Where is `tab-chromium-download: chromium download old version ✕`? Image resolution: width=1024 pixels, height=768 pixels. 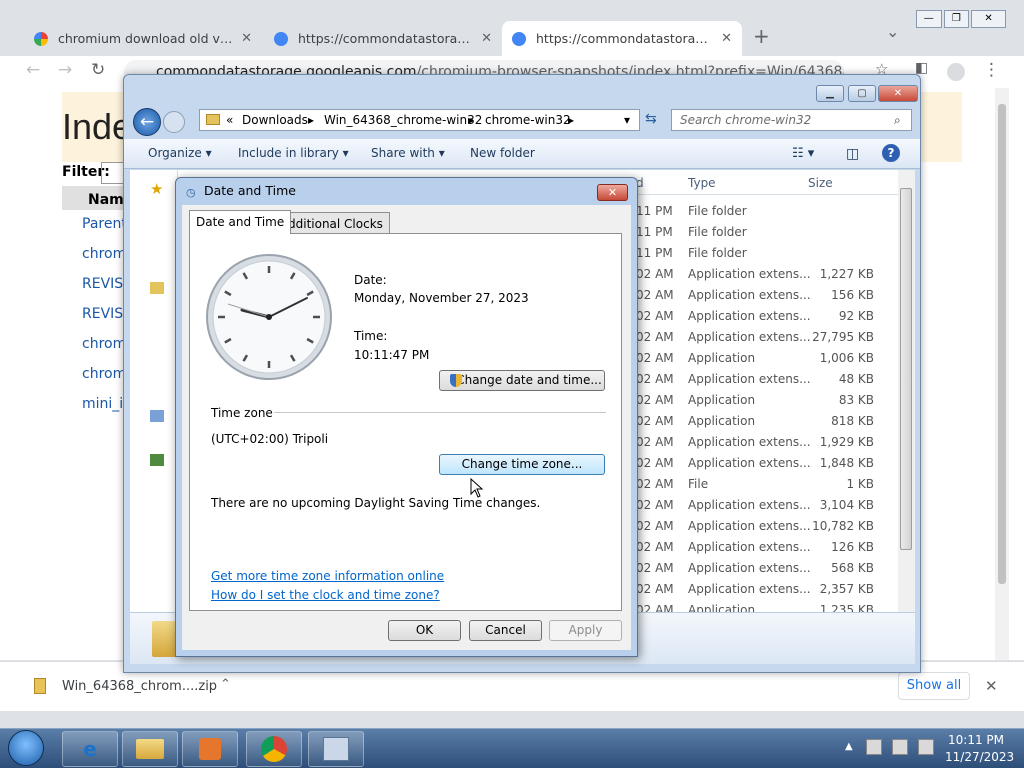
tab-chromium-download: chromium download old version ✕ is located at coordinates (143, 38).